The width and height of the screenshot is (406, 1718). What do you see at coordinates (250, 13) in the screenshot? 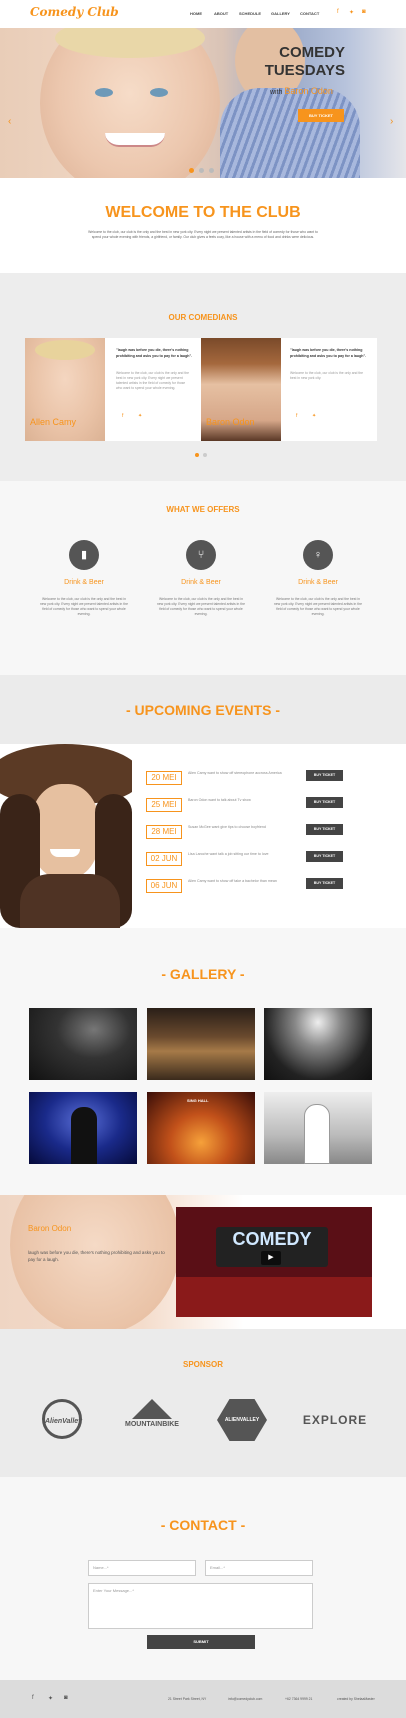
I see `nav-schedule: SCHEDULE` at bounding box center [250, 13].